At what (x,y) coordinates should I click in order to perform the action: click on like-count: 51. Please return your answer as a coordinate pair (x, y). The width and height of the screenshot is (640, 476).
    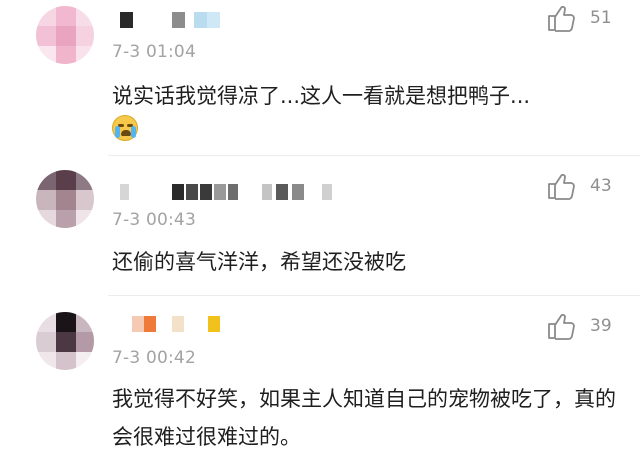
    Looking at the image, I should click on (601, 18).